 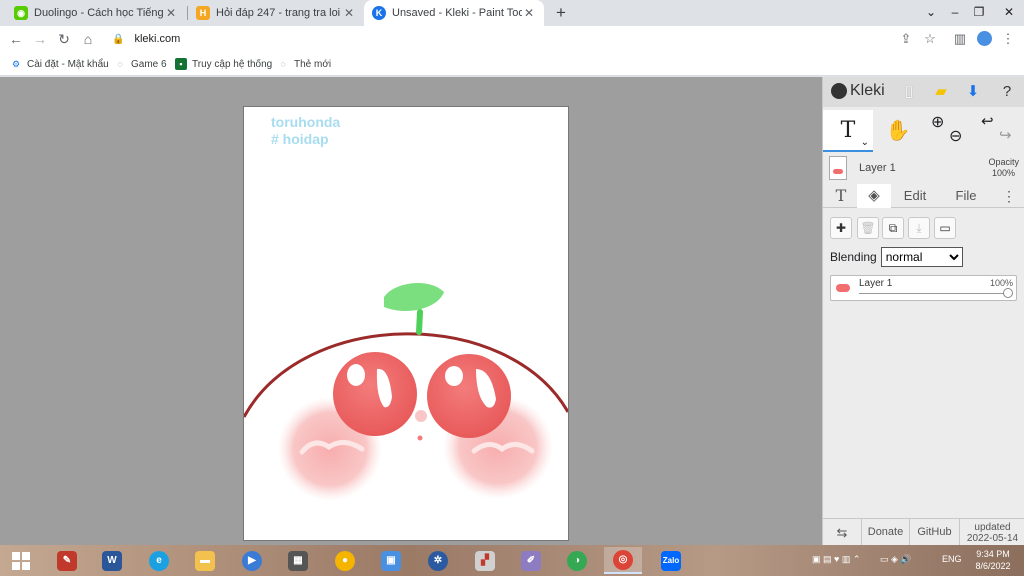 I want to click on tab-duolingo: ◉ Duolingo - Cách học Tiếng Anh t ✕, so click(x=96, y=13).